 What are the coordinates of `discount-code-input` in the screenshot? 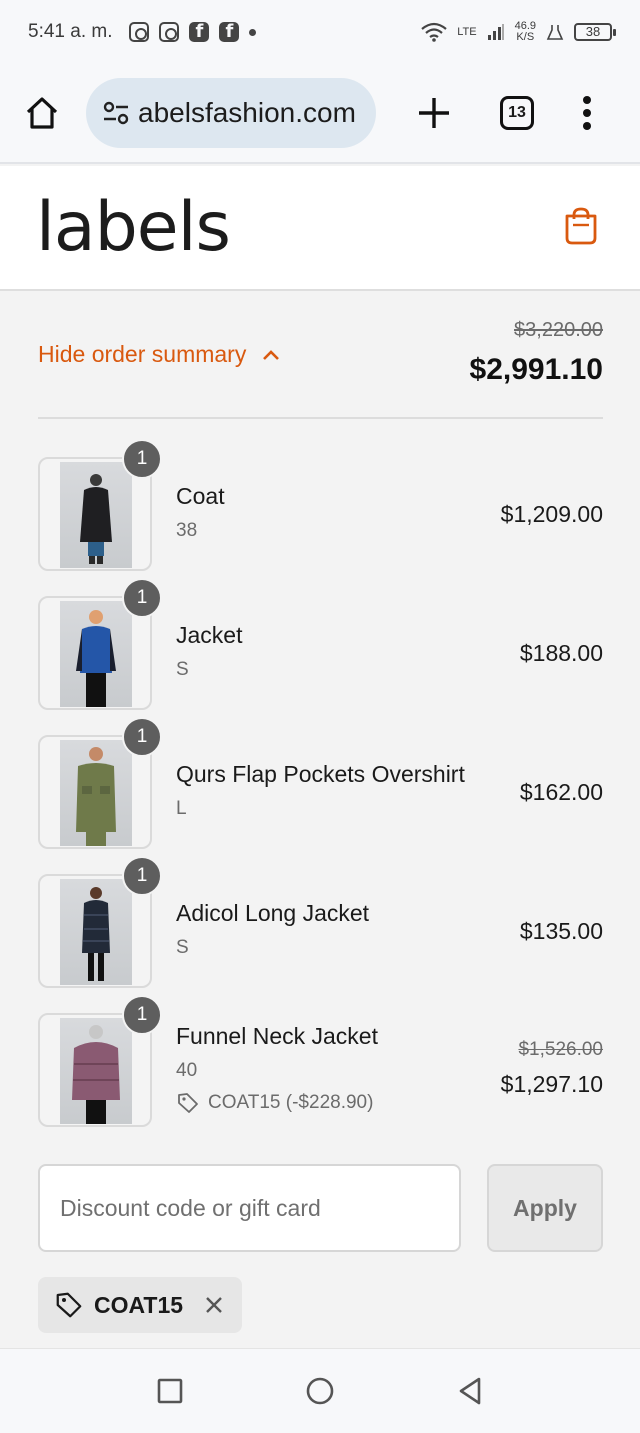 It's located at (249, 1208).